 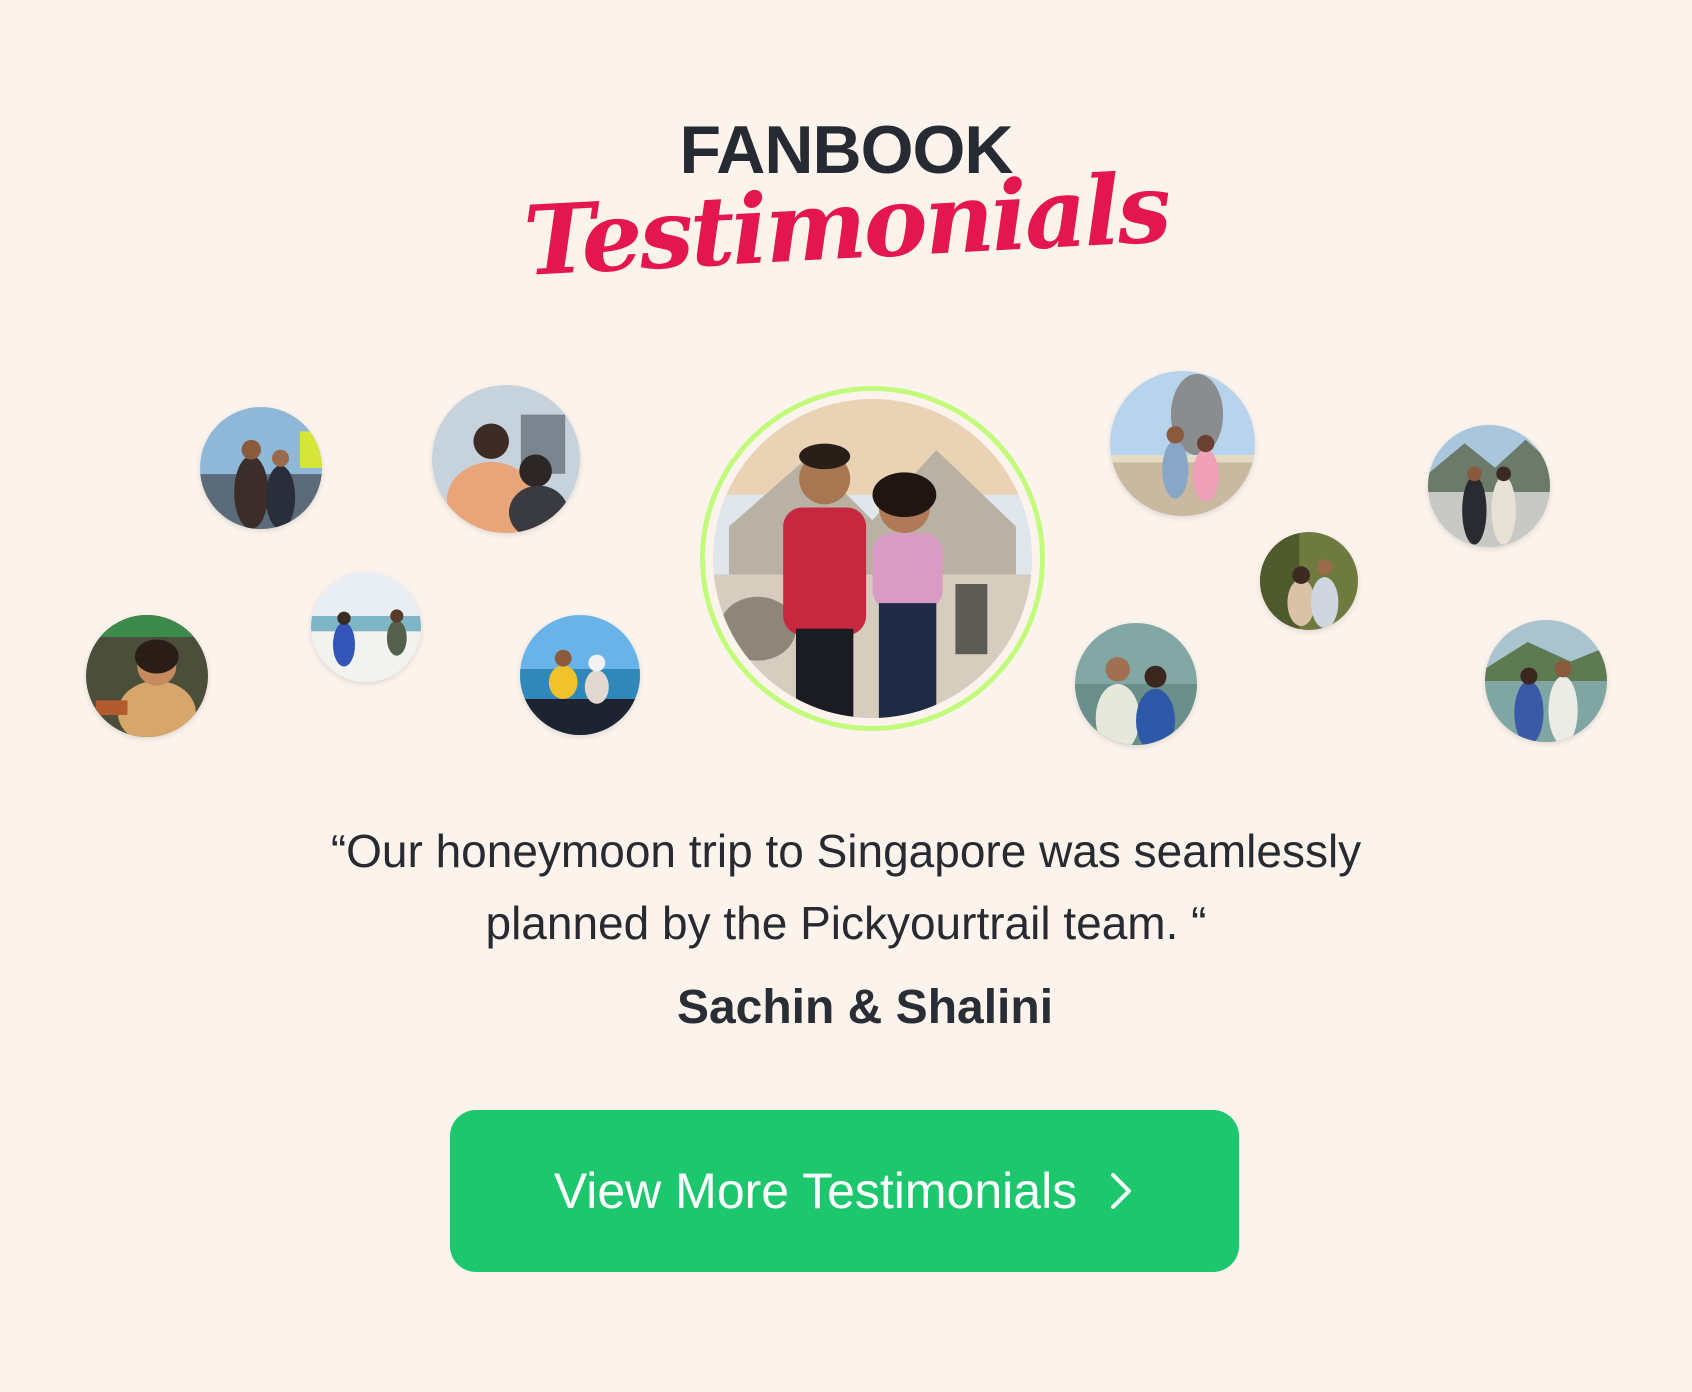 What do you see at coordinates (872, 558) in the screenshot?
I see `featured-testimonial-avatar` at bounding box center [872, 558].